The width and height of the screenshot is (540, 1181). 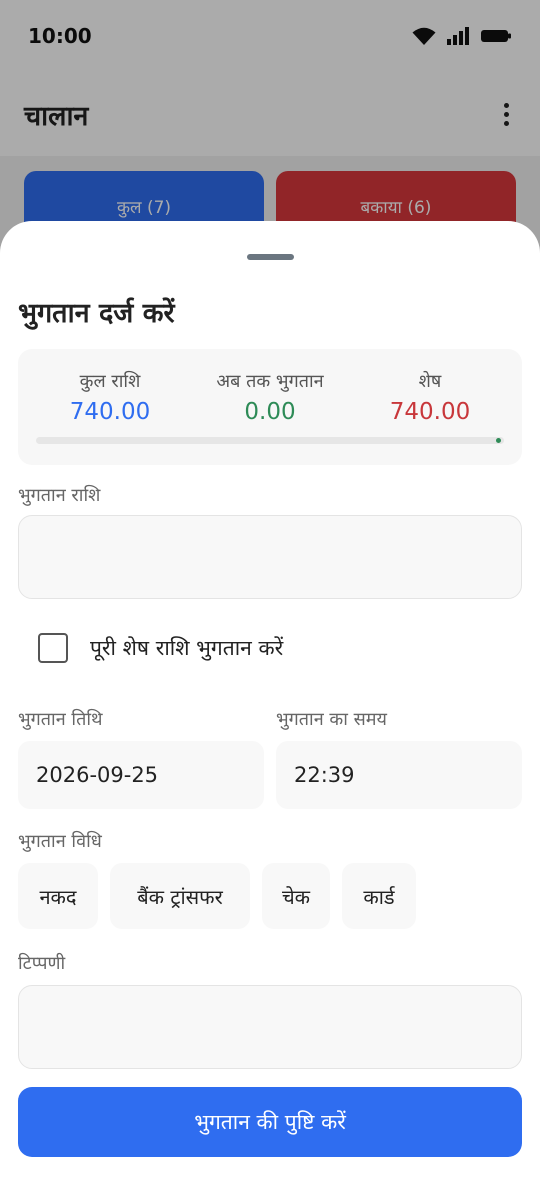 I want to click on method-chip-cheque: चेक, so click(x=296, y=896).